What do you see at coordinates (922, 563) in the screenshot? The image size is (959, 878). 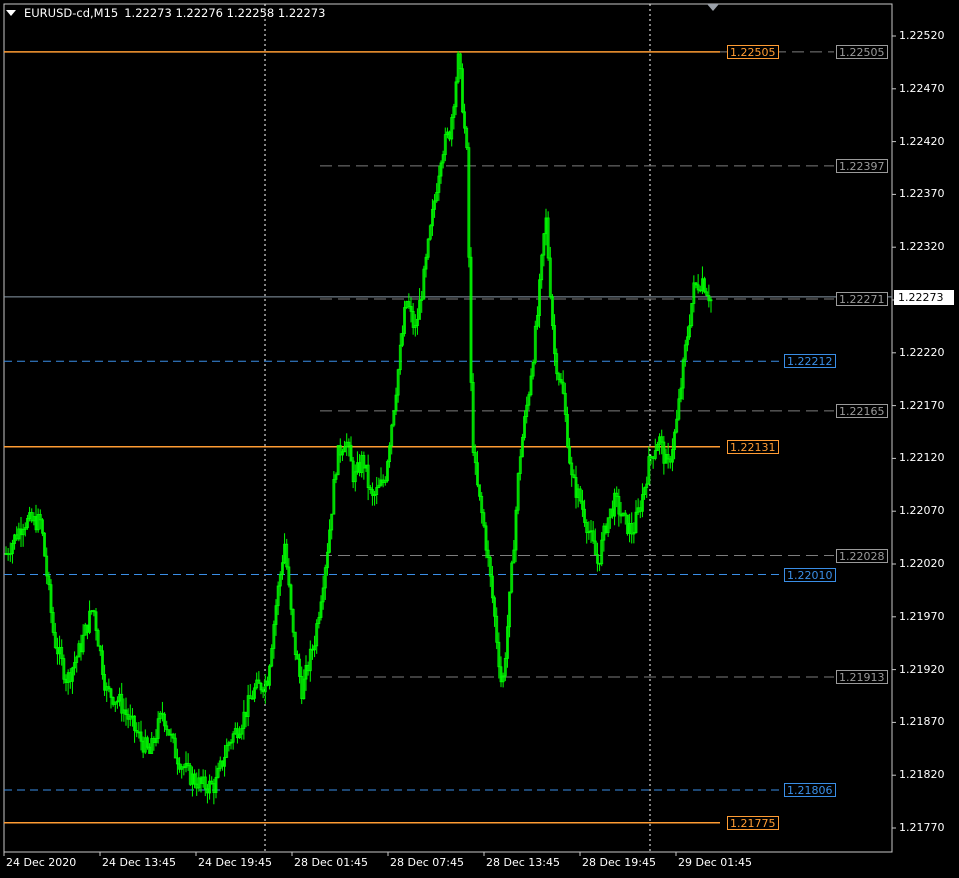 I see `price-tick-label: 1.22020` at bounding box center [922, 563].